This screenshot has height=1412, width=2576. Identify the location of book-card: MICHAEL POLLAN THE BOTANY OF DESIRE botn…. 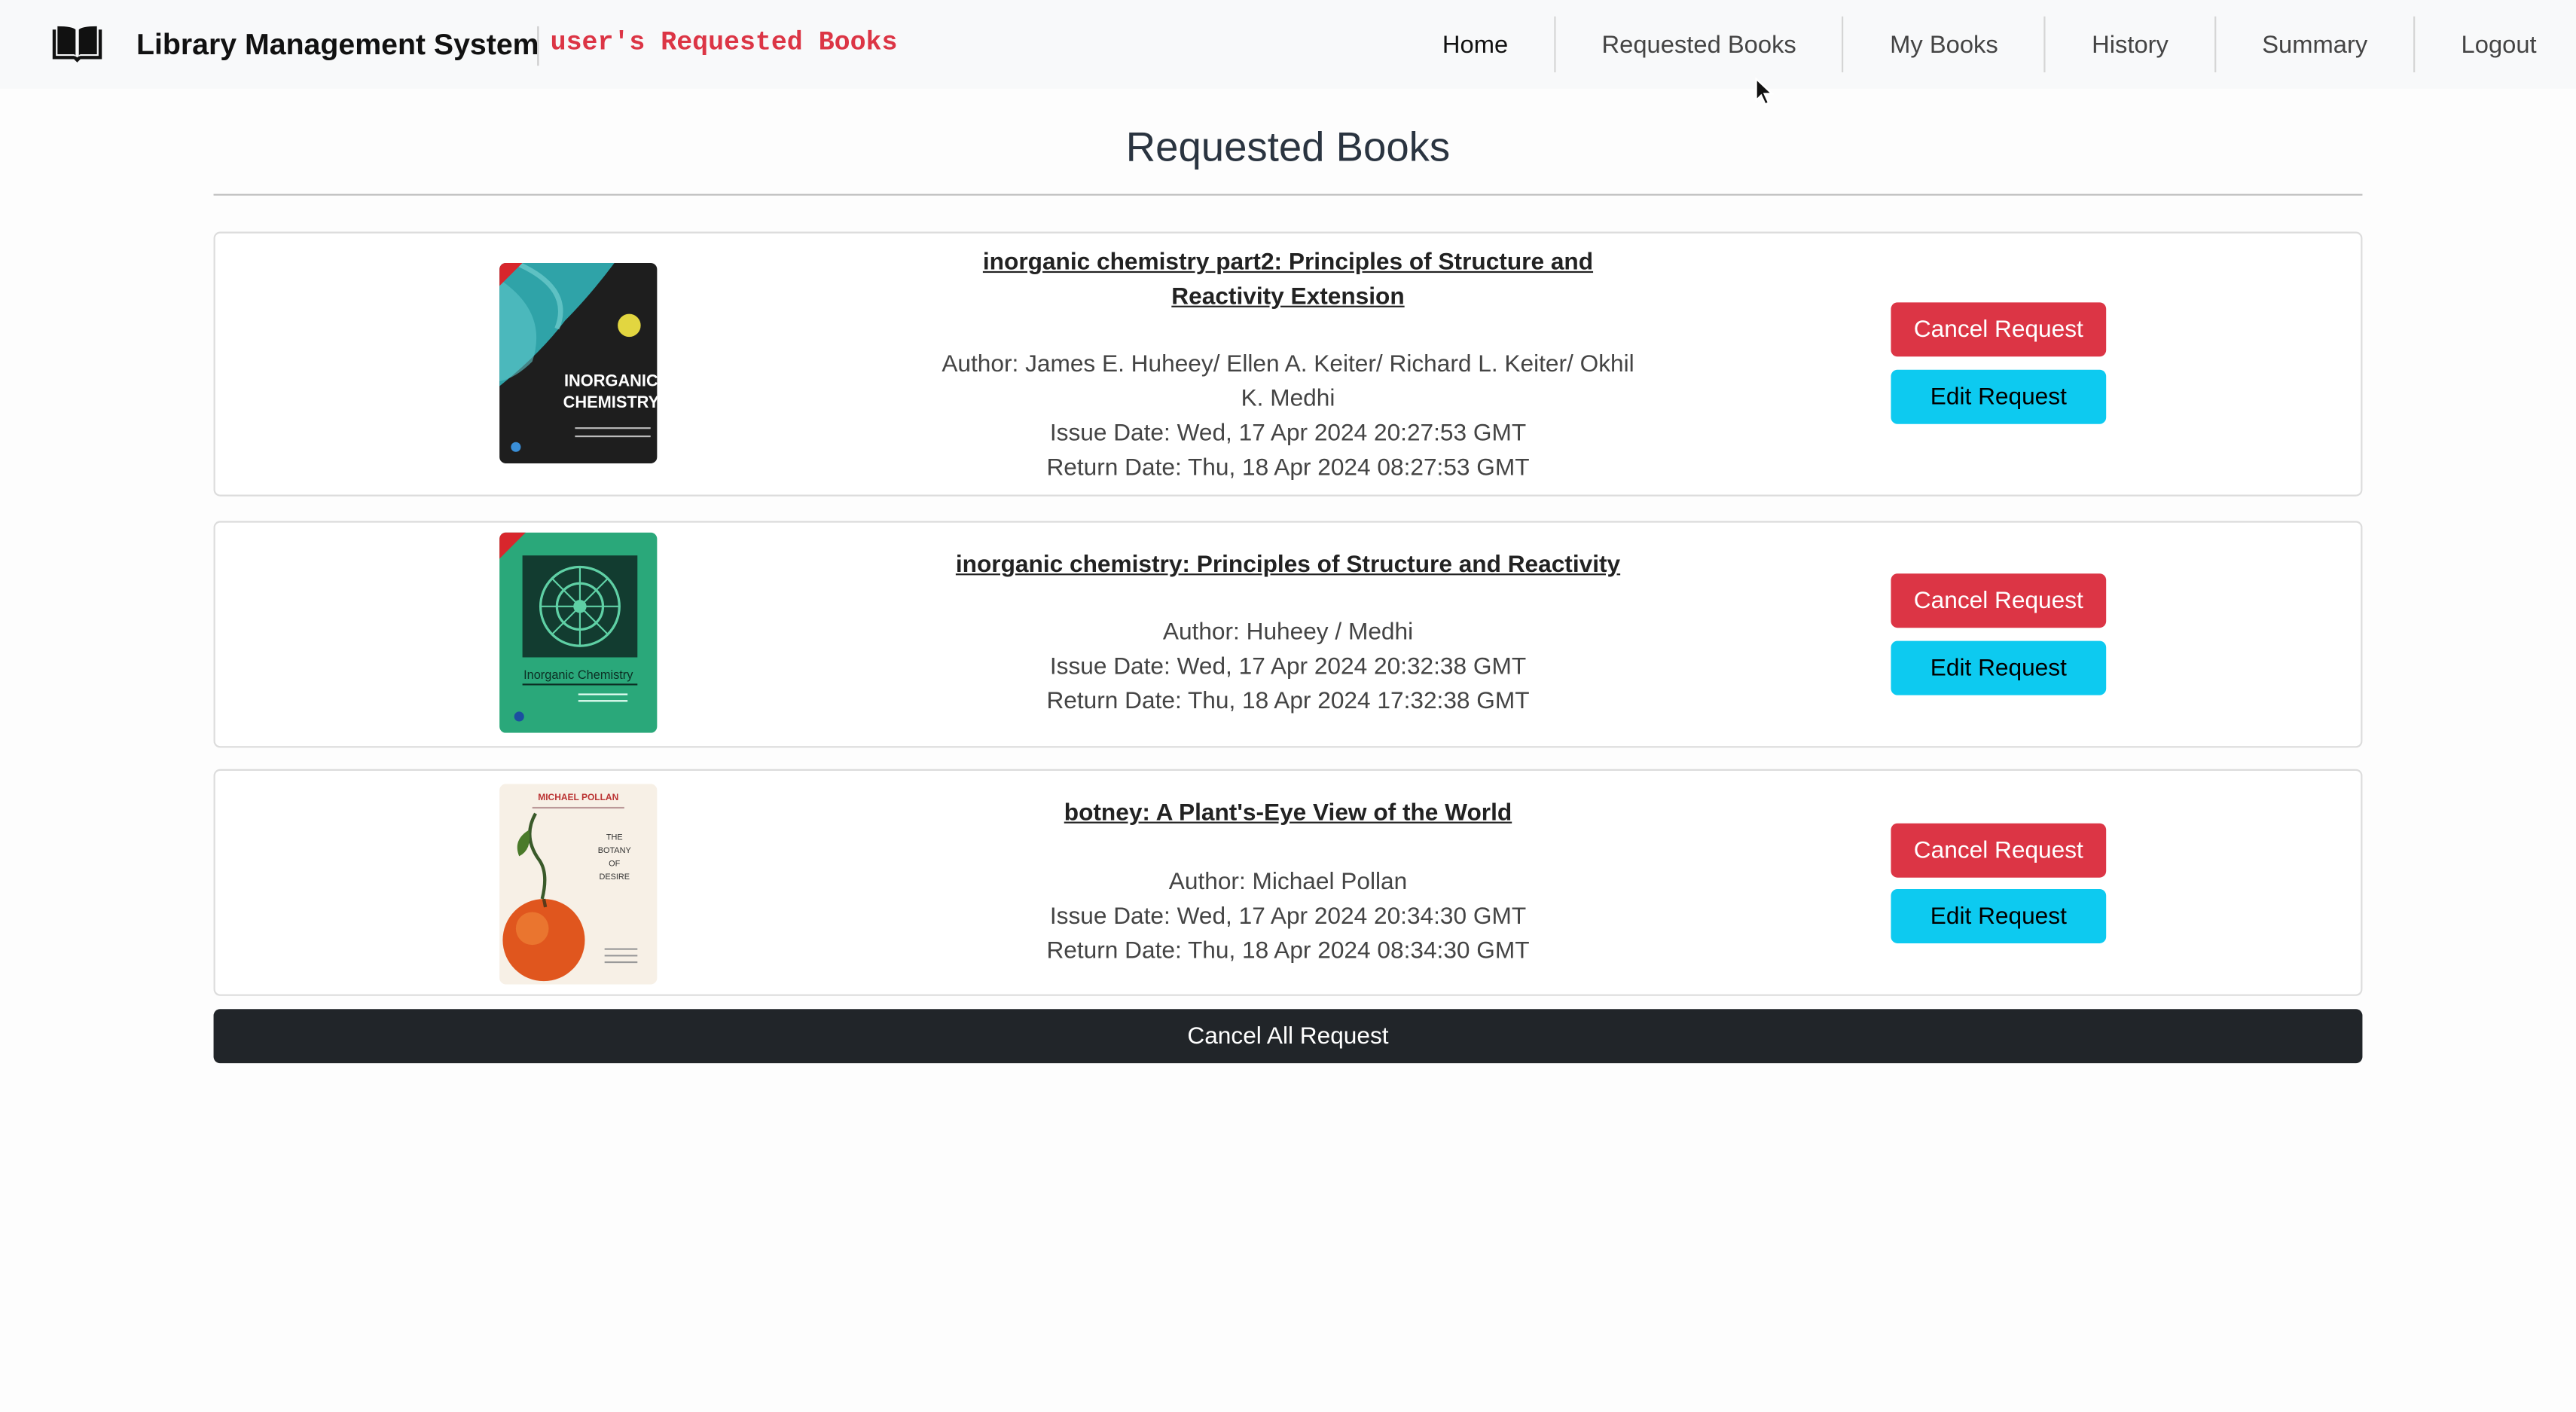
(1288, 882).